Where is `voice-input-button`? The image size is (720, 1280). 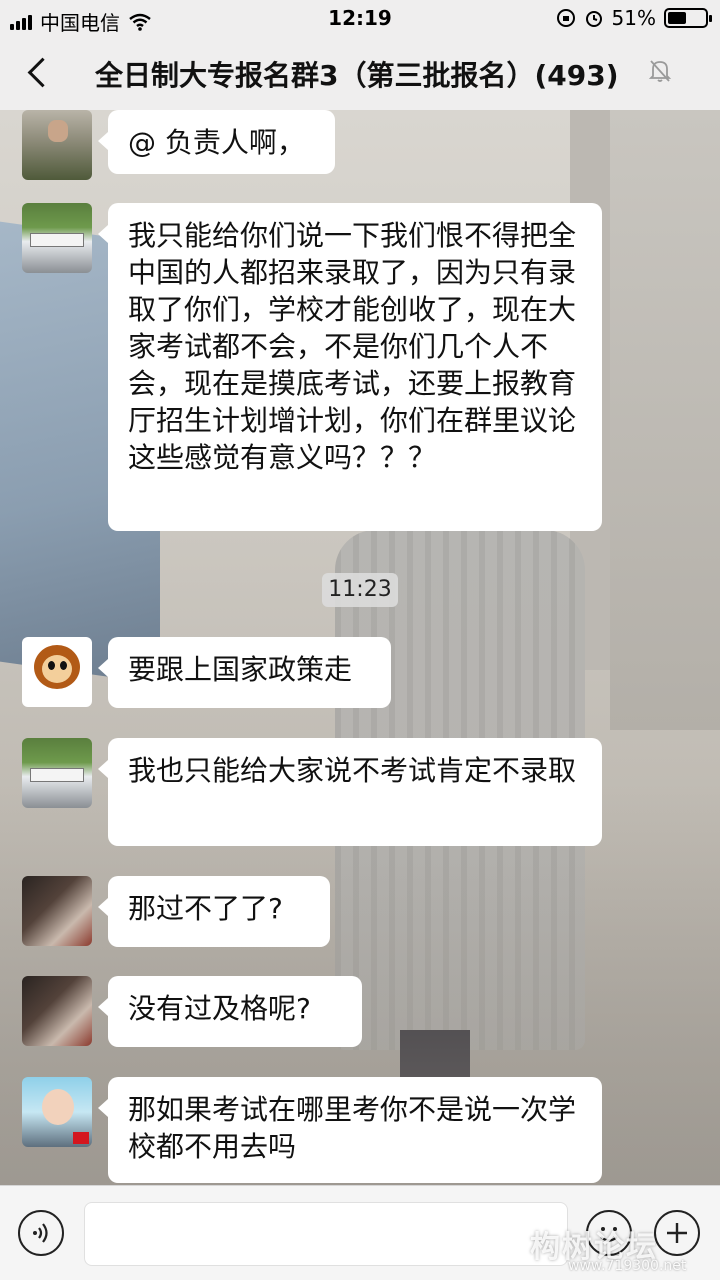
voice-input-button is located at coordinates (41, 1233).